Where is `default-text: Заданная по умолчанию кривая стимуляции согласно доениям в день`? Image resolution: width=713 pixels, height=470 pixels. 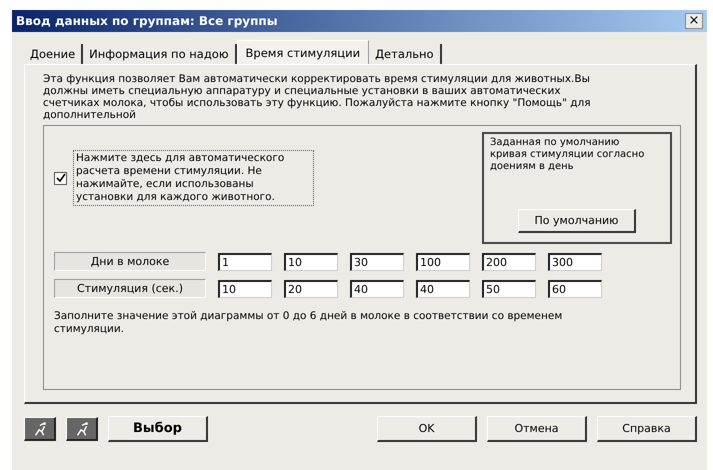
default-text: Заданная по умолчанию кривая стимуляции согласно доениям в день is located at coordinates (568, 155).